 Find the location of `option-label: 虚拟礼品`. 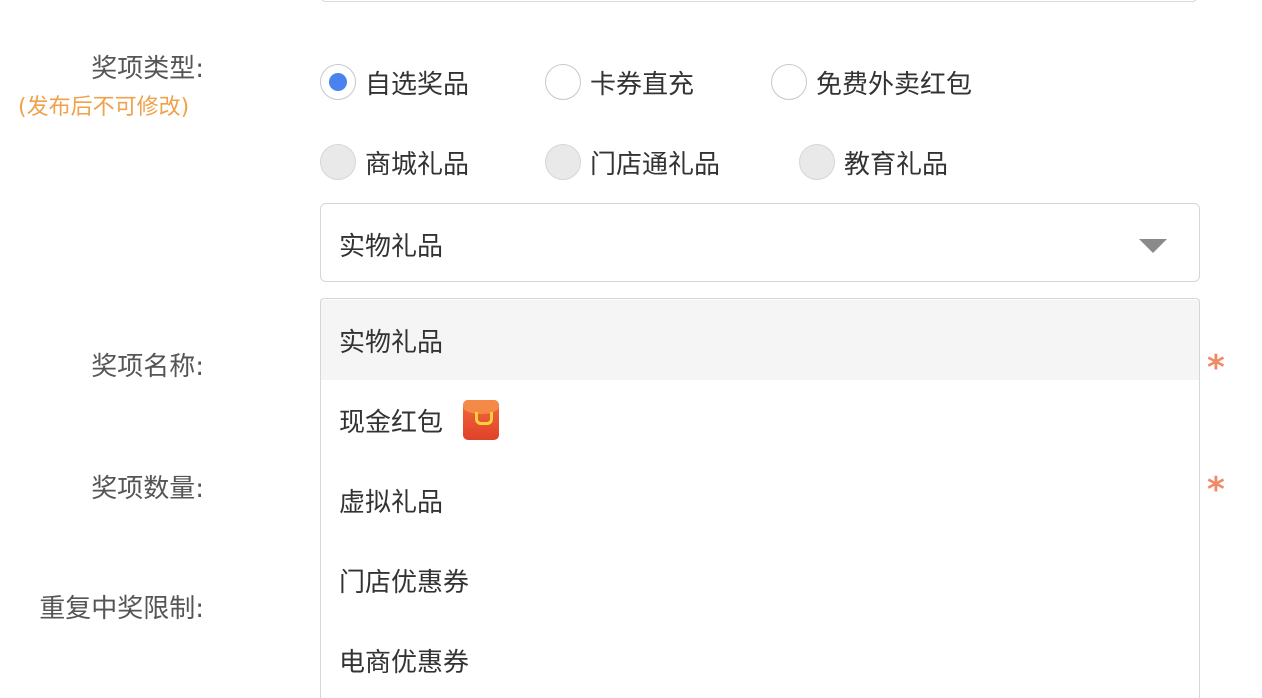

option-label: 虚拟礼品 is located at coordinates (391, 502).